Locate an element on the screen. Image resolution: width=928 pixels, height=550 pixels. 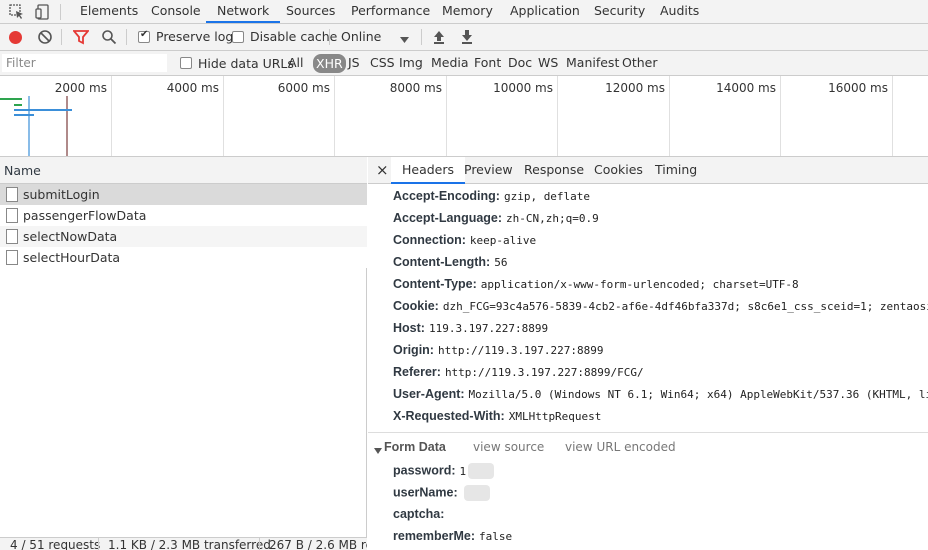
record-button is located at coordinates (15, 37).